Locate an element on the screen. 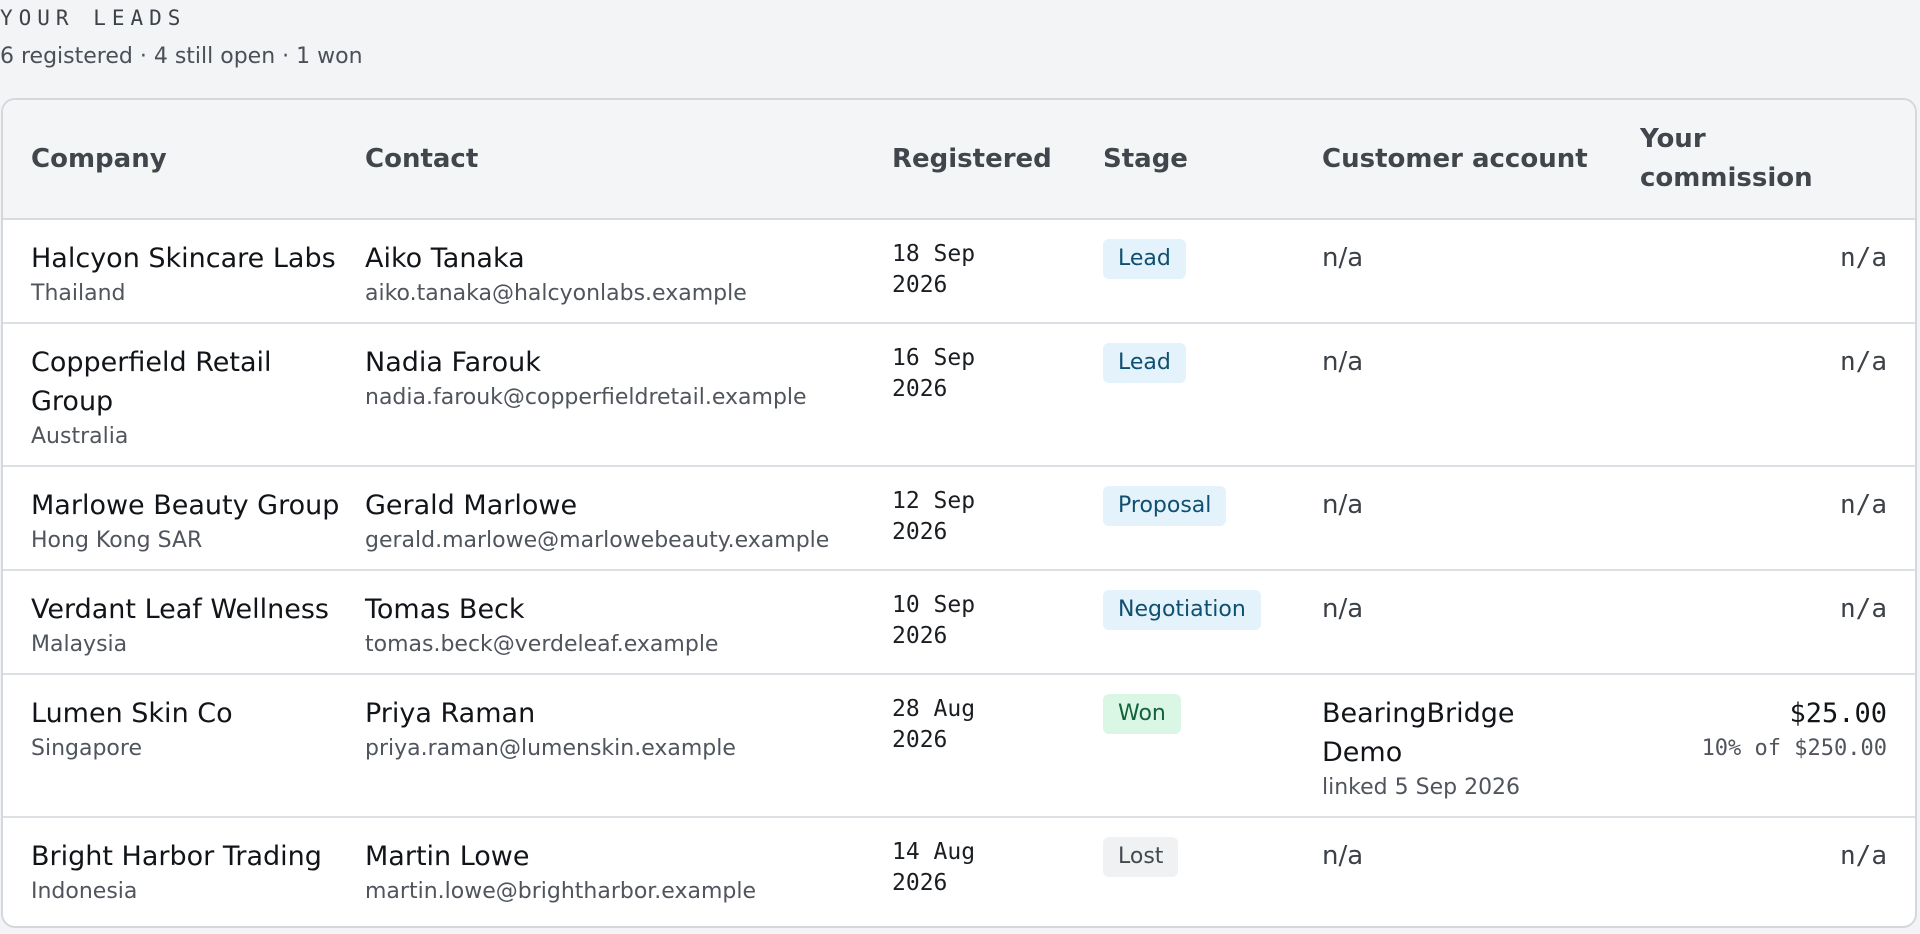  contact-email: priya.raman@lumenskin.example is located at coordinates (550, 748).